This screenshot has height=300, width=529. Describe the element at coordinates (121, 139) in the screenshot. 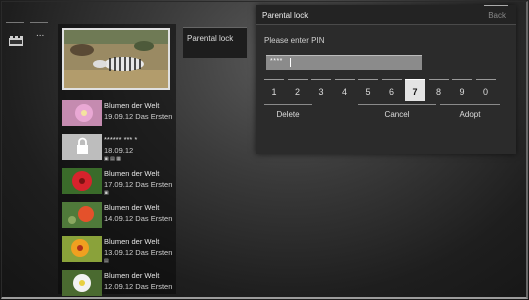

I see `item-title: ****** *** *` at that location.